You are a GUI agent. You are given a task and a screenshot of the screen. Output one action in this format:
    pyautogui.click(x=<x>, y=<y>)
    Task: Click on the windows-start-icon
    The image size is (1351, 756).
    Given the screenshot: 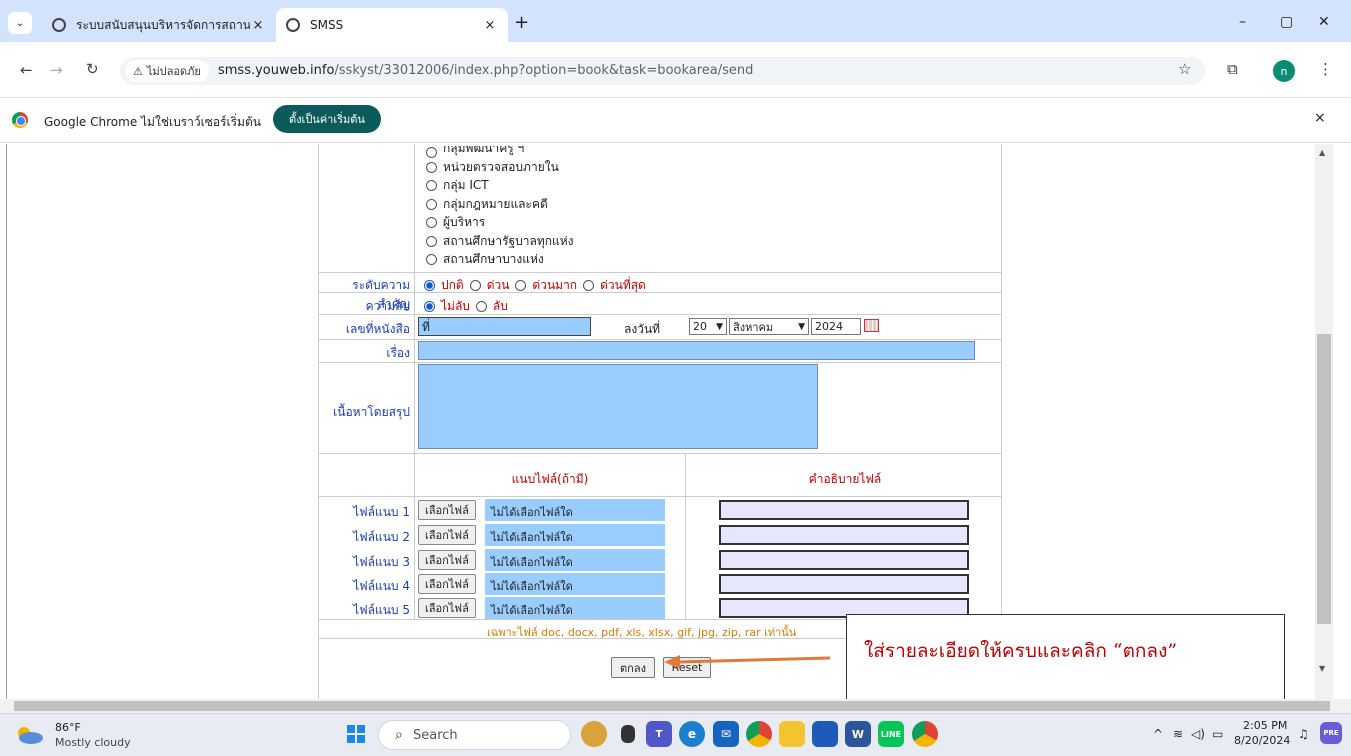 What is the action you would take?
    pyautogui.click(x=356, y=734)
    